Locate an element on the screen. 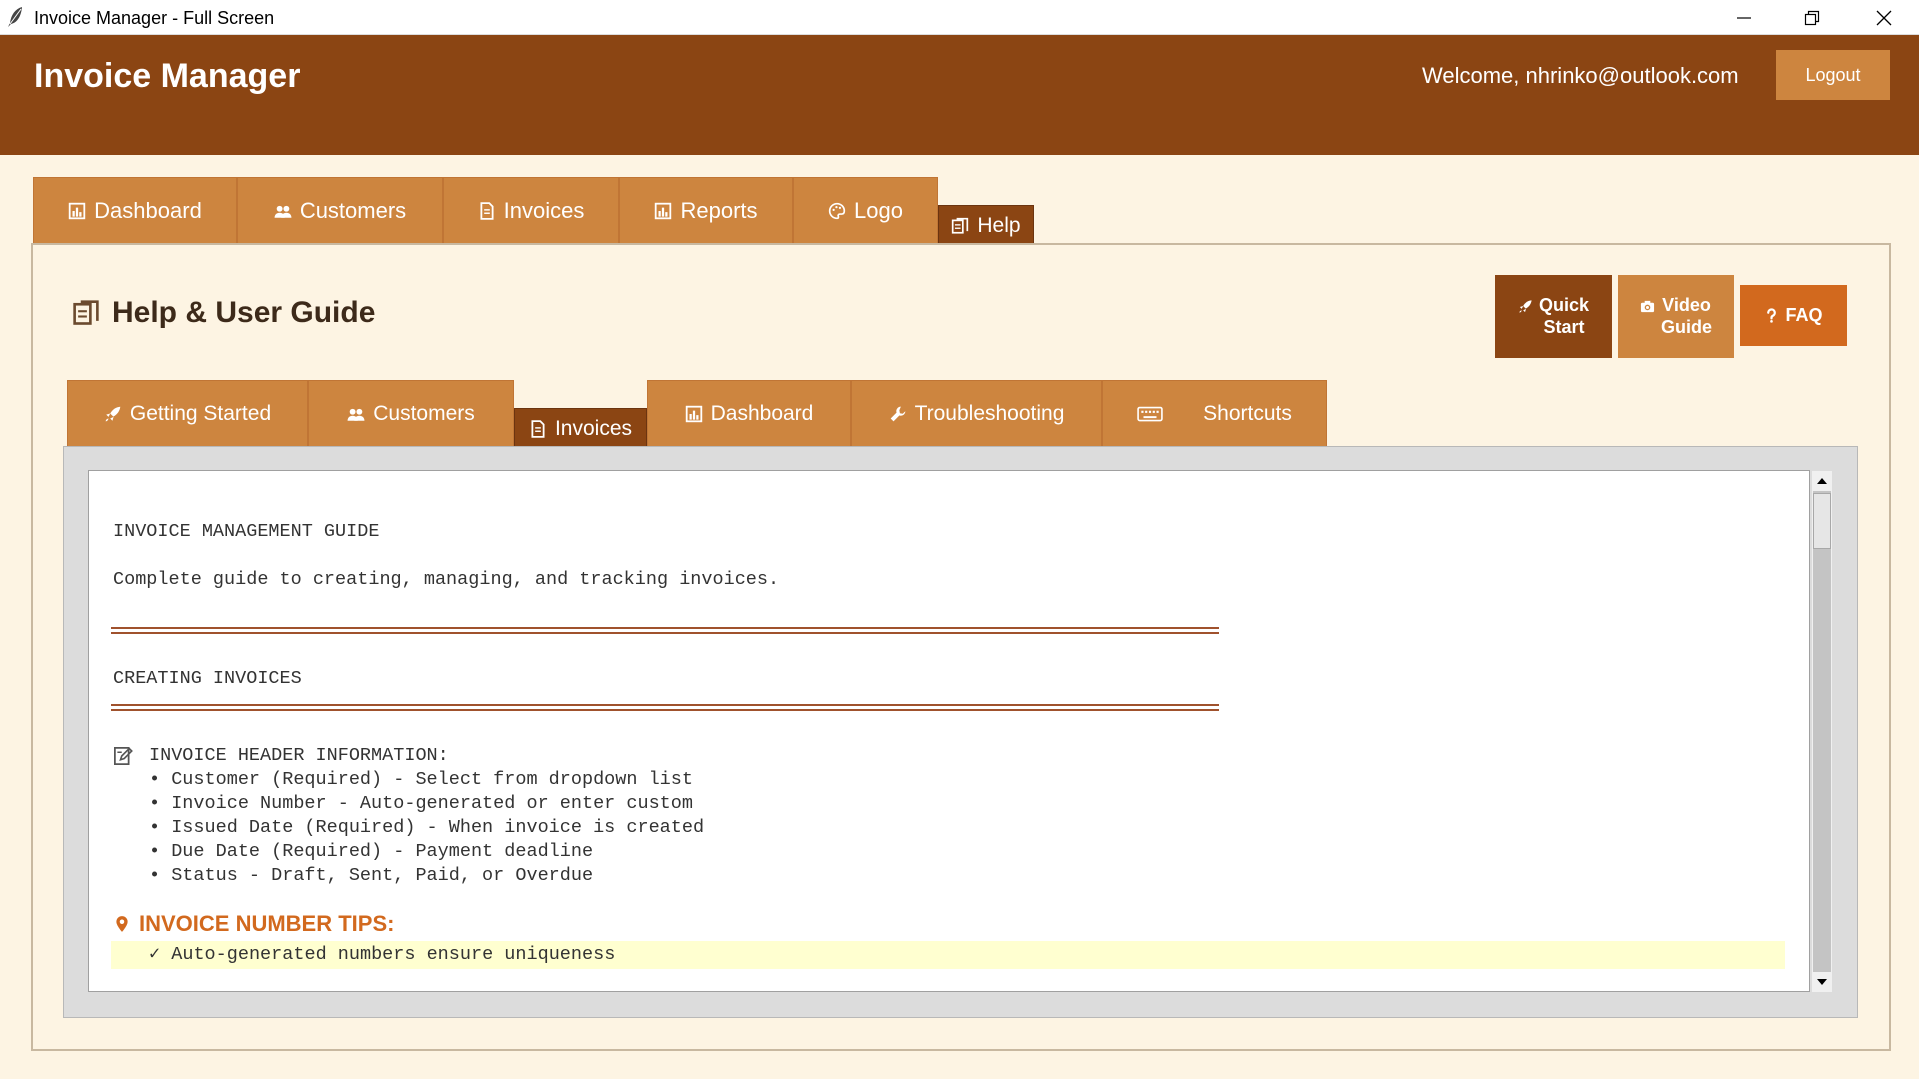 Image resolution: width=1919 pixels, height=1079 pixels. subtab-label: Troubleshooting is located at coordinates (989, 413).